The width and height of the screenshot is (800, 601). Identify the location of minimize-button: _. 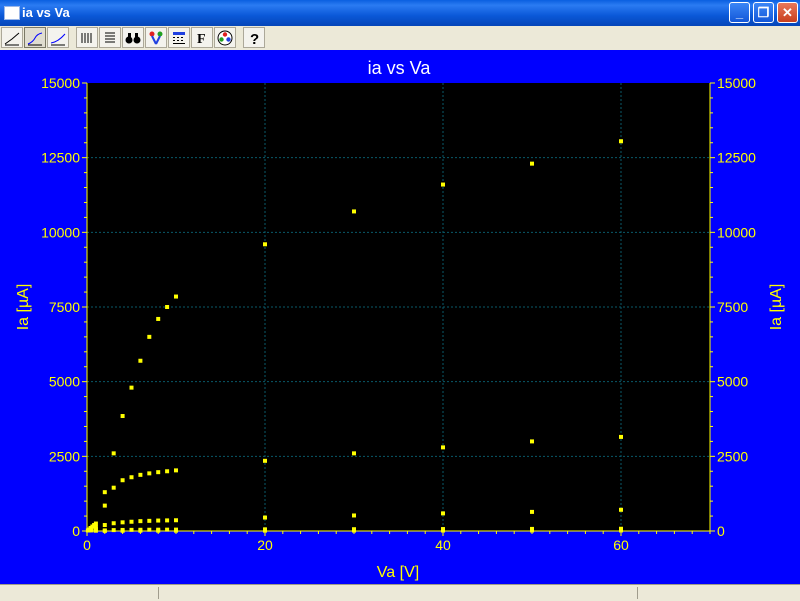
(739, 12).